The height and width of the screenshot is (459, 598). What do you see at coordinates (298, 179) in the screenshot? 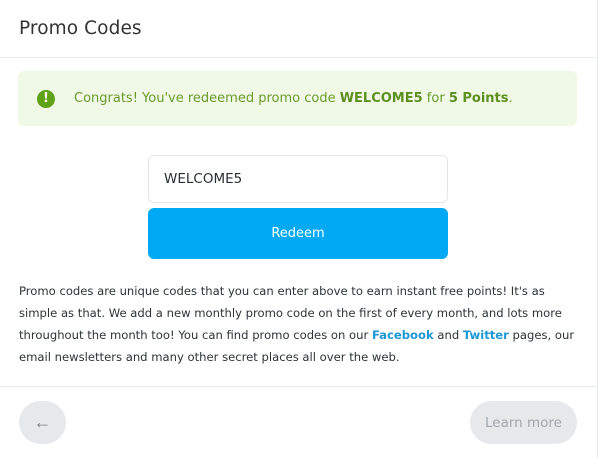
I see `promo-code-input` at bounding box center [298, 179].